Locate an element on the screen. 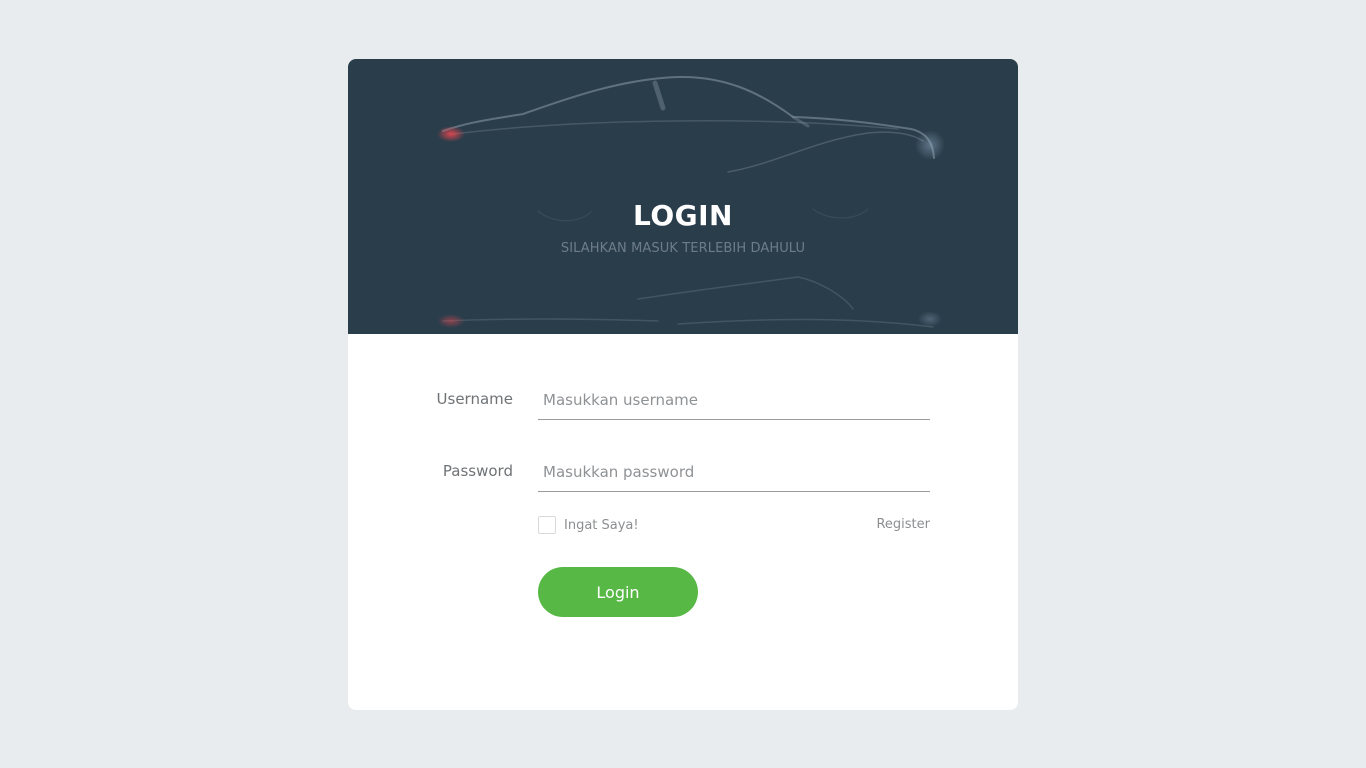  login-button: Login is located at coordinates (618, 592).